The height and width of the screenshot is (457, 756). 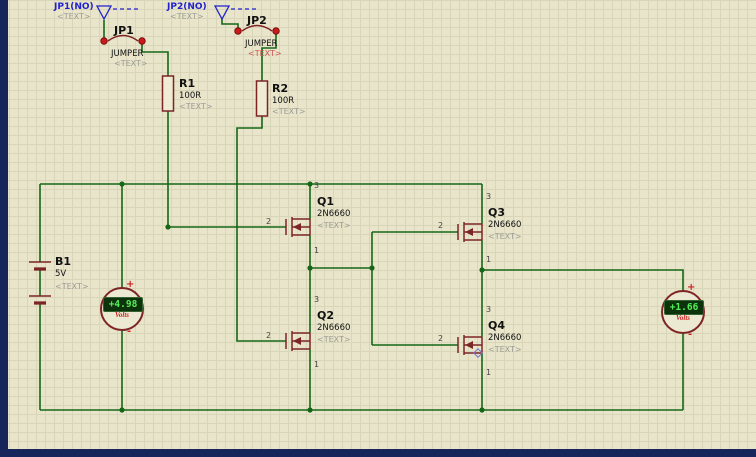 I want to click on component-ref: JP2, so click(x=257, y=20).